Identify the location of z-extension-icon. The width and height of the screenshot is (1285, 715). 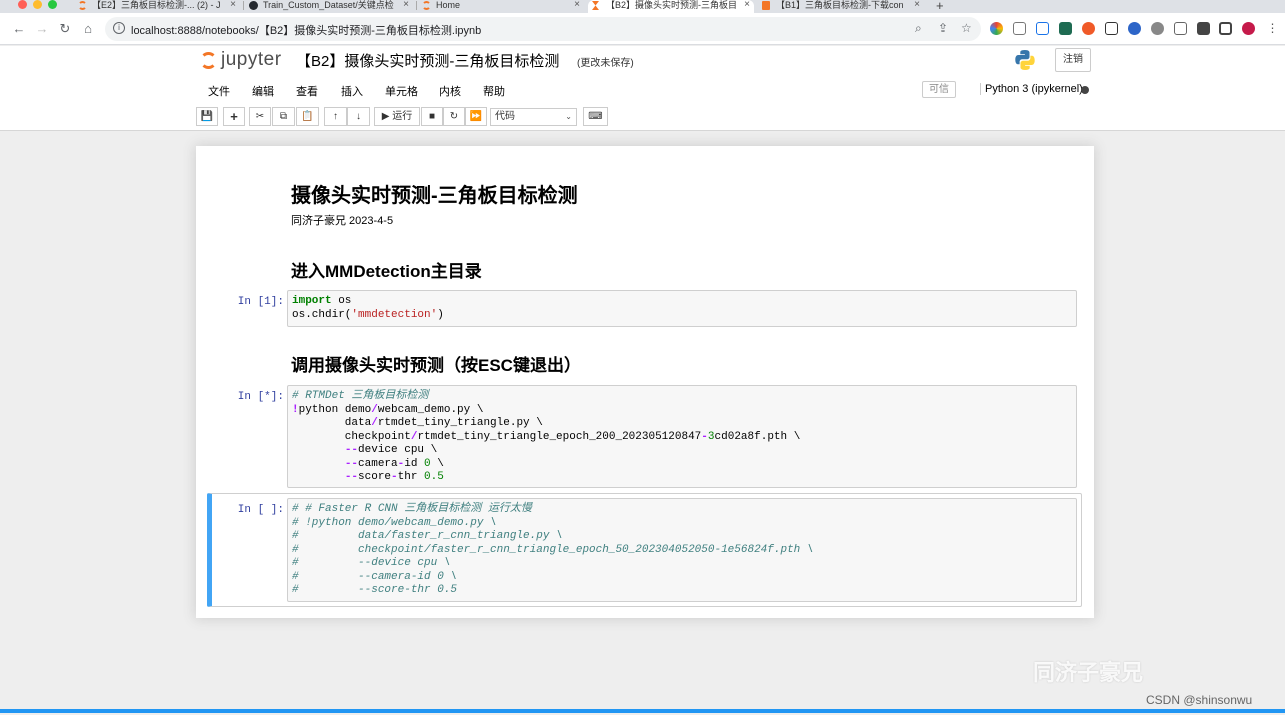
(1134, 28).